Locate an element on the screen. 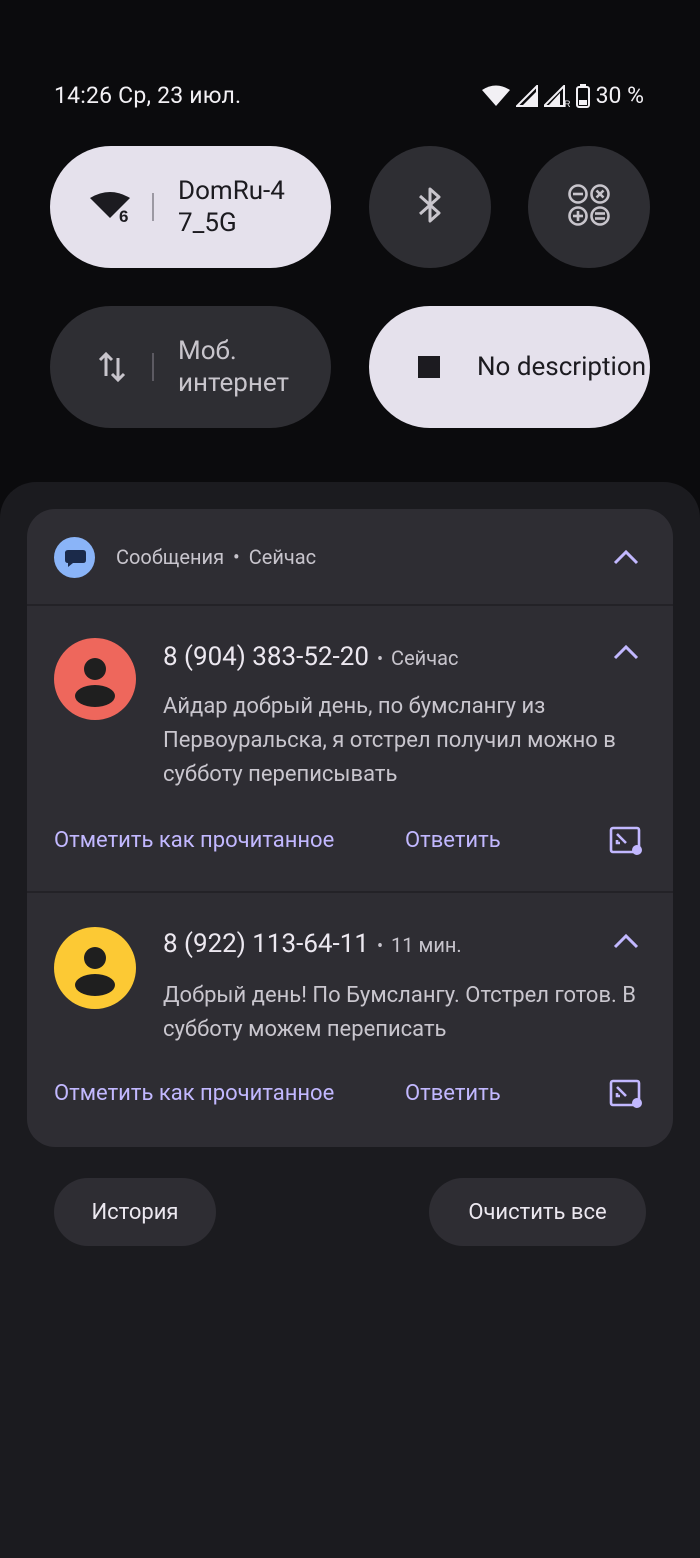  status-icons: R 30 % is located at coordinates (562, 95).